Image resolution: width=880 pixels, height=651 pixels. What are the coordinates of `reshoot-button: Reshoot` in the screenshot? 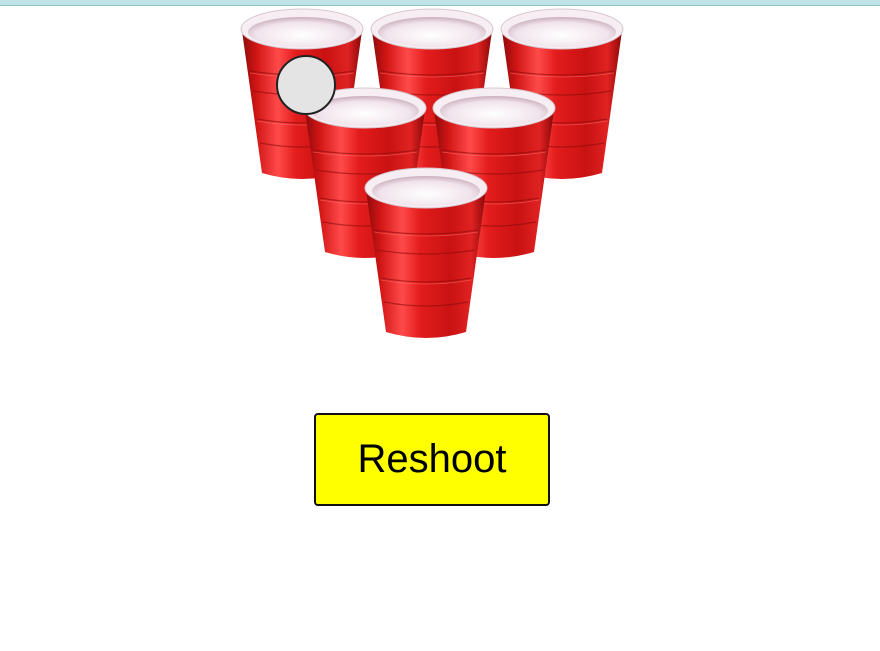 It's located at (432, 459).